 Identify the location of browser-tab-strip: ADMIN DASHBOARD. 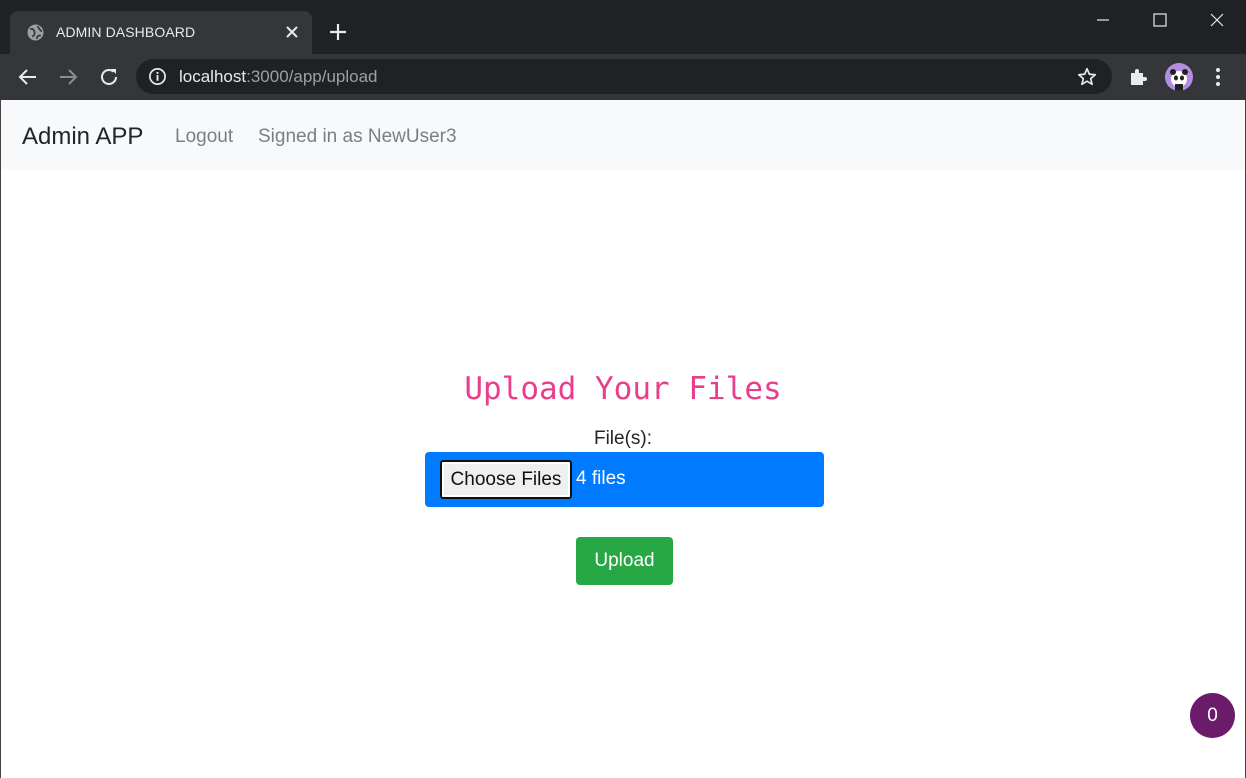
(623, 27).